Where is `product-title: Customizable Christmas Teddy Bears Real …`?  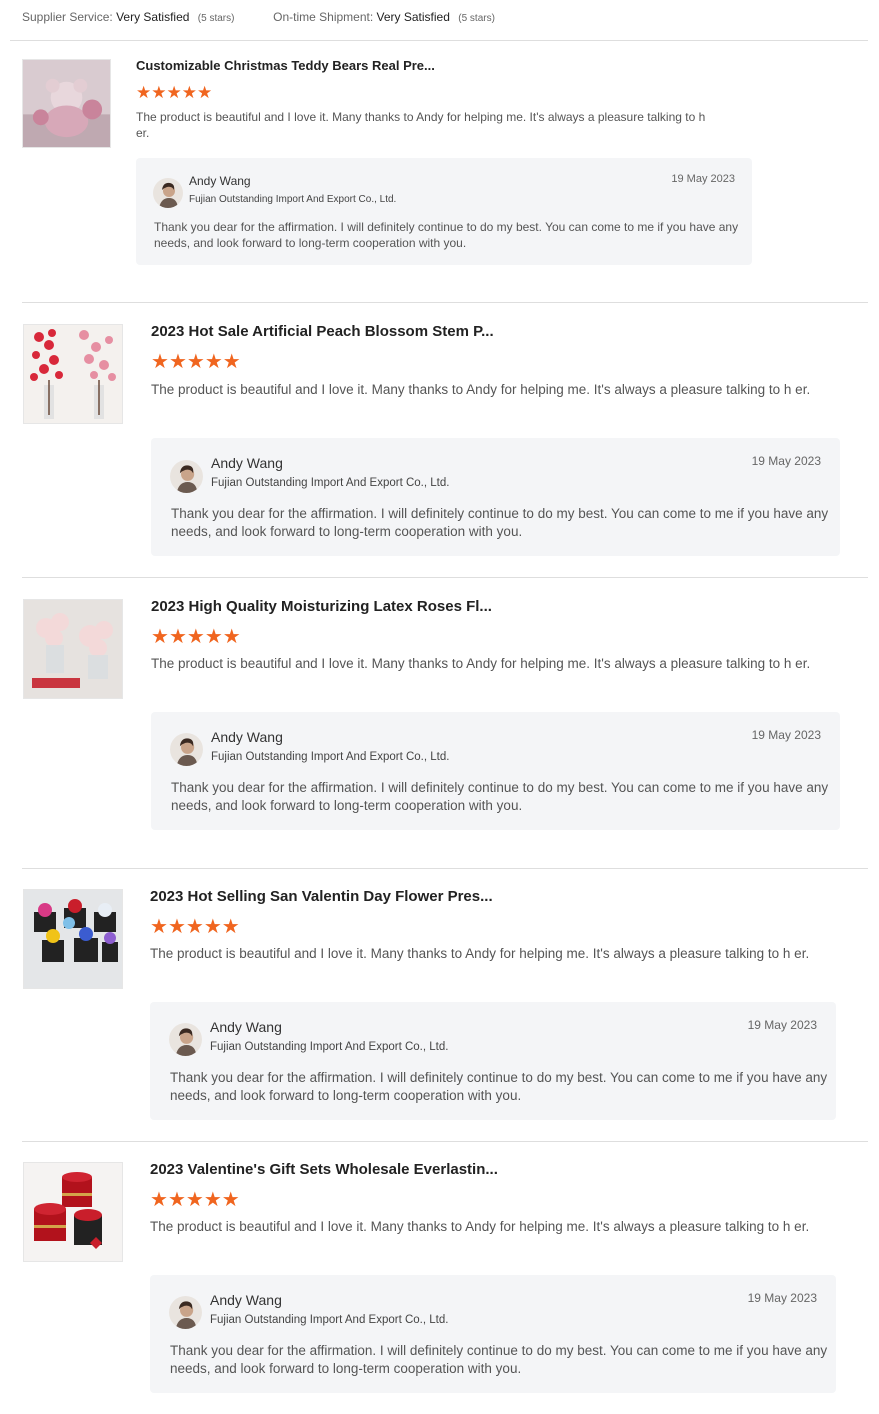
product-title: Customizable Christmas Teddy Bears Real … is located at coordinates (285, 65).